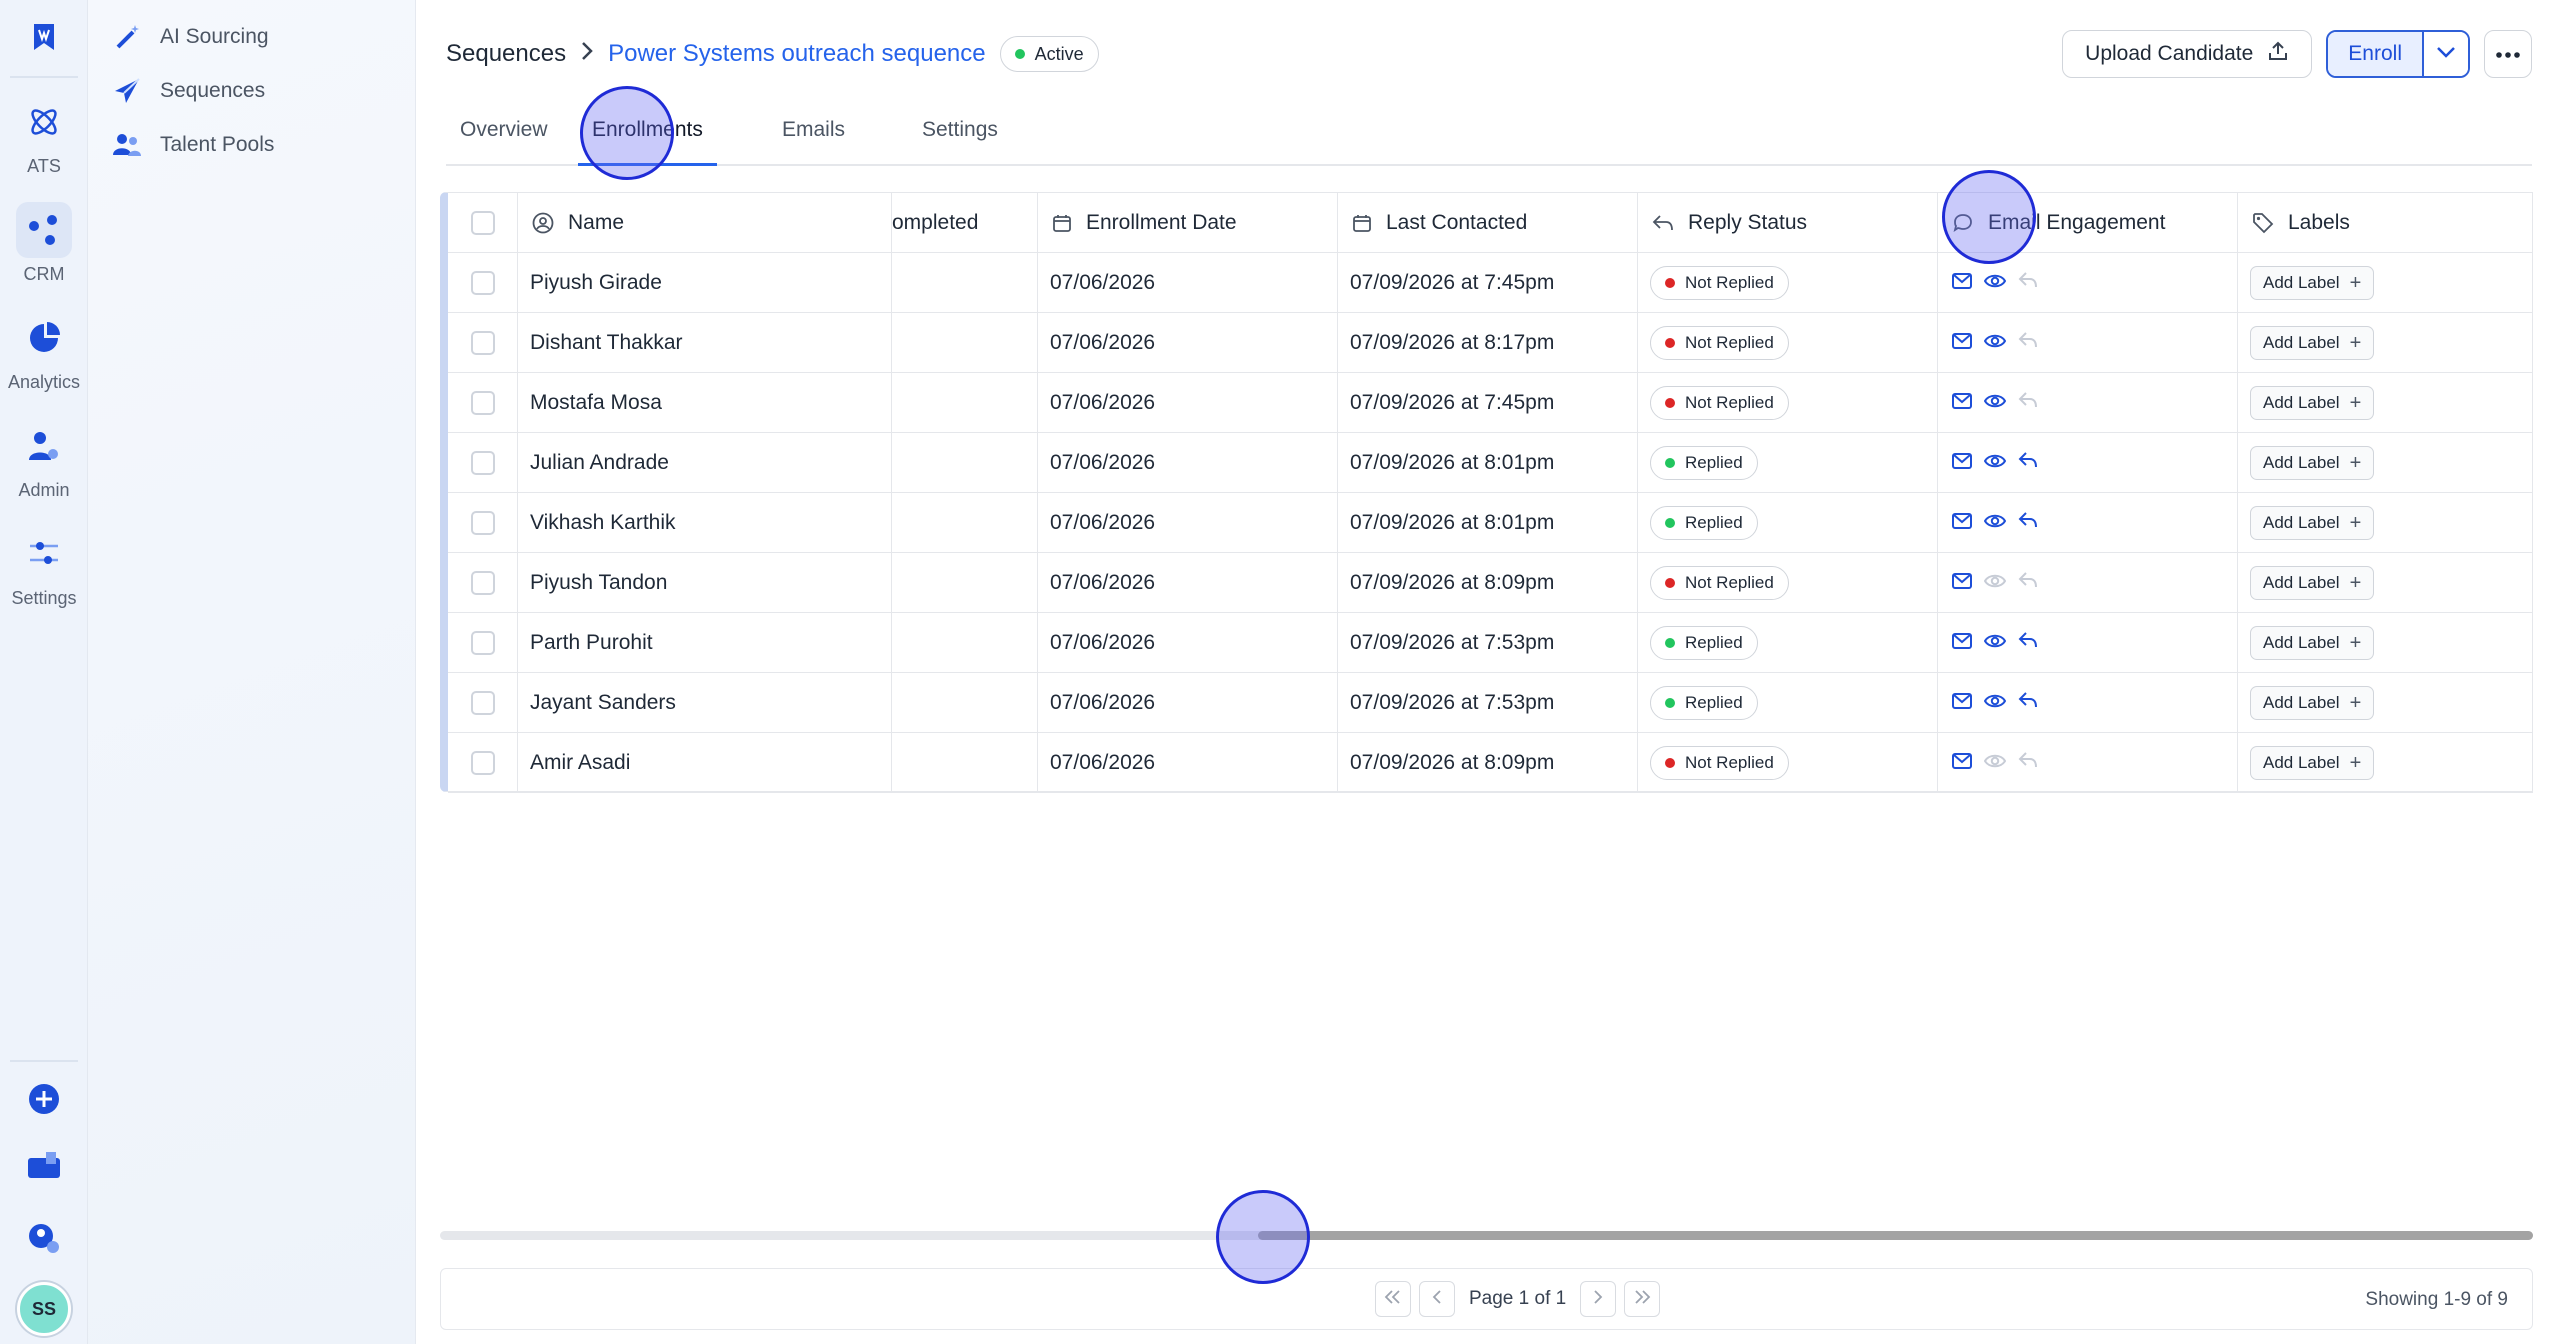 The image size is (2556, 1344). Describe the element at coordinates (705, 223) in the screenshot. I see `column-header-name: Name` at that location.